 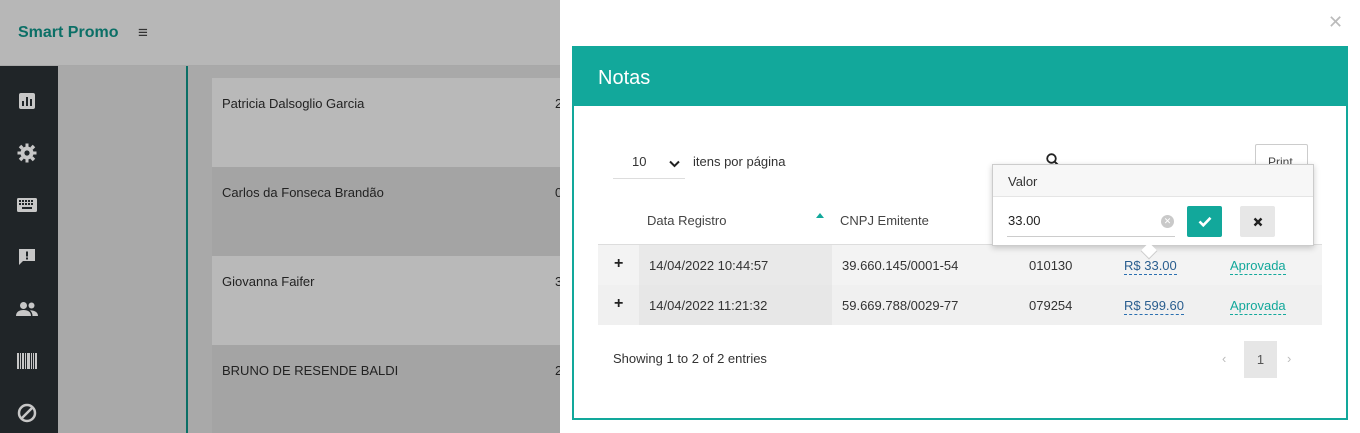 What do you see at coordinates (1260, 359) in the screenshot?
I see `pagination-page-1: 1` at bounding box center [1260, 359].